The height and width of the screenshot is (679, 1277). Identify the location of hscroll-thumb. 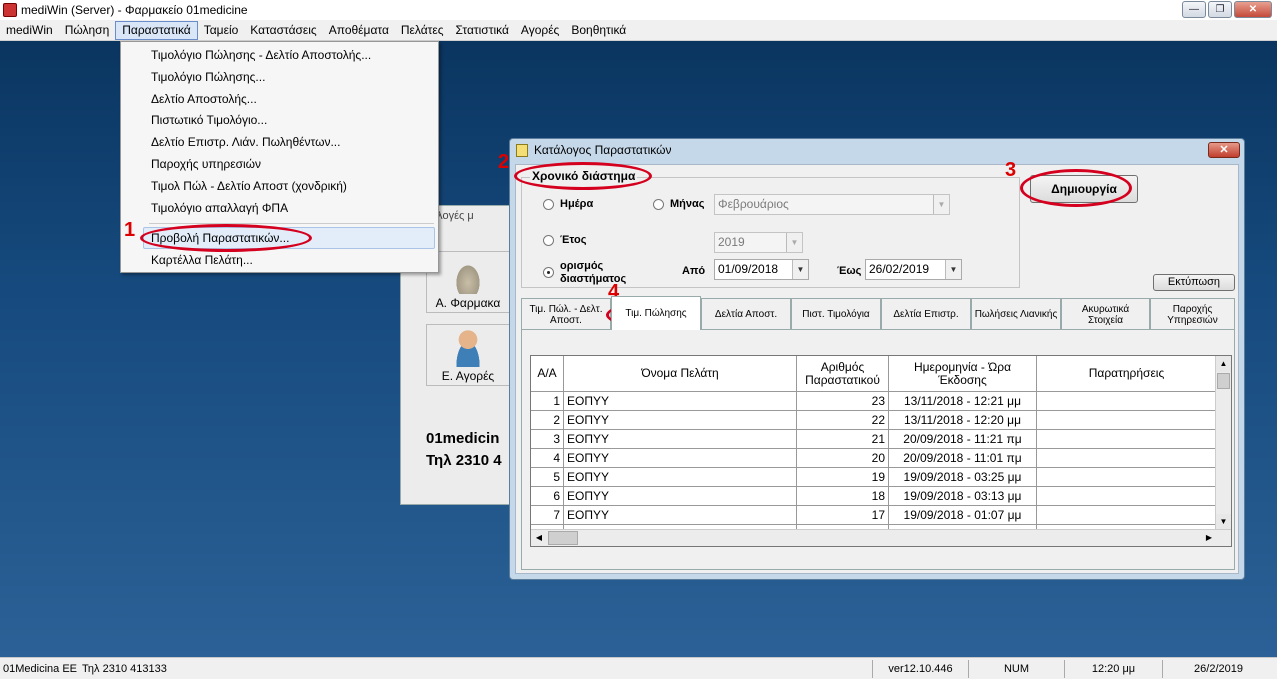
(563, 538).